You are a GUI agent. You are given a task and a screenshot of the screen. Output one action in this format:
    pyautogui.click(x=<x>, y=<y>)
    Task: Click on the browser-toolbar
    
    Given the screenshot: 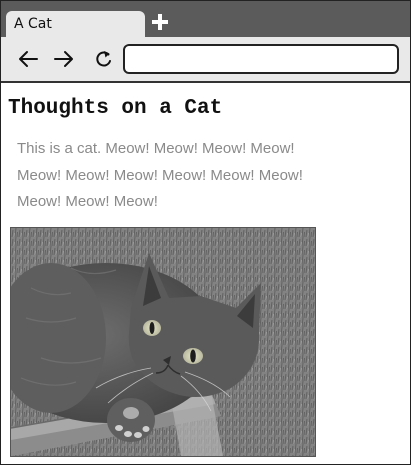 What is the action you would take?
    pyautogui.click(x=205, y=60)
    